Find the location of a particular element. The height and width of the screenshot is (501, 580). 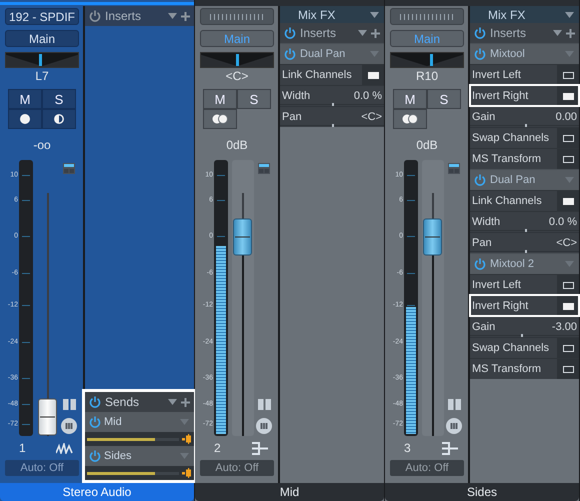

sends-label: Sends is located at coordinates (122, 402).